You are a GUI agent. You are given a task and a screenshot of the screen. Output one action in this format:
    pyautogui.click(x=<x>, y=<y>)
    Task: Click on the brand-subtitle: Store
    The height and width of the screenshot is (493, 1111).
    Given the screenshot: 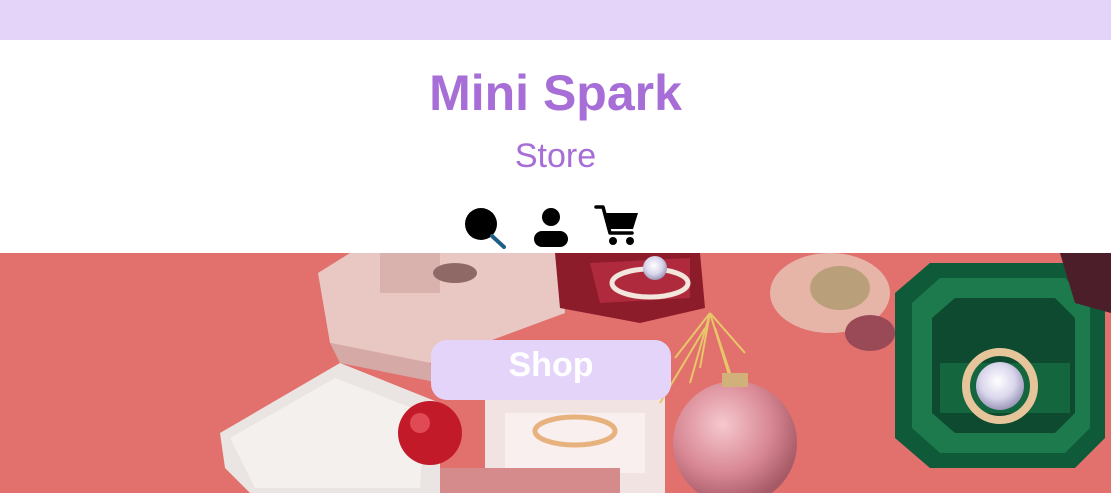 What is the action you would take?
    pyautogui.click(x=555, y=156)
    